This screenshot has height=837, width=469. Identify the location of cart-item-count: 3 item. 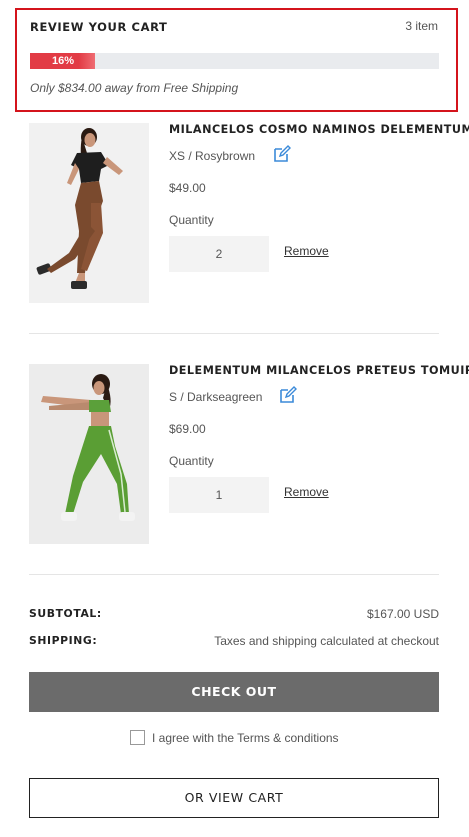
(421, 26).